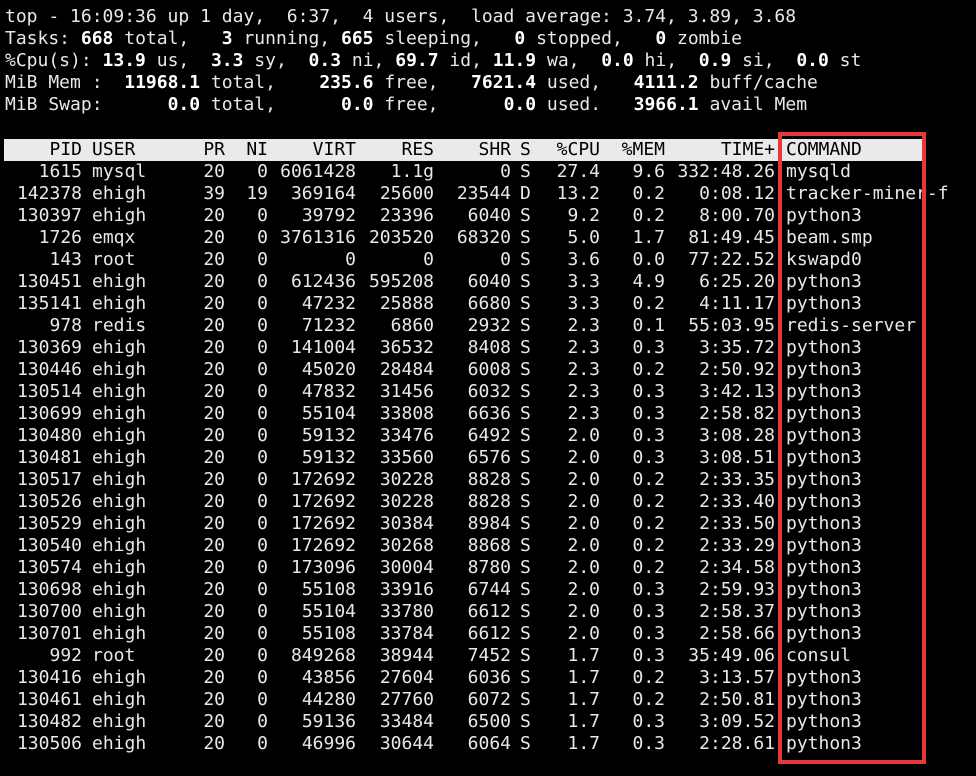 This screenshot has width=976, height=776. Describe the element at coordinates (49, 435) in the screenshot. I see `cell-pid: 130480` at that location.